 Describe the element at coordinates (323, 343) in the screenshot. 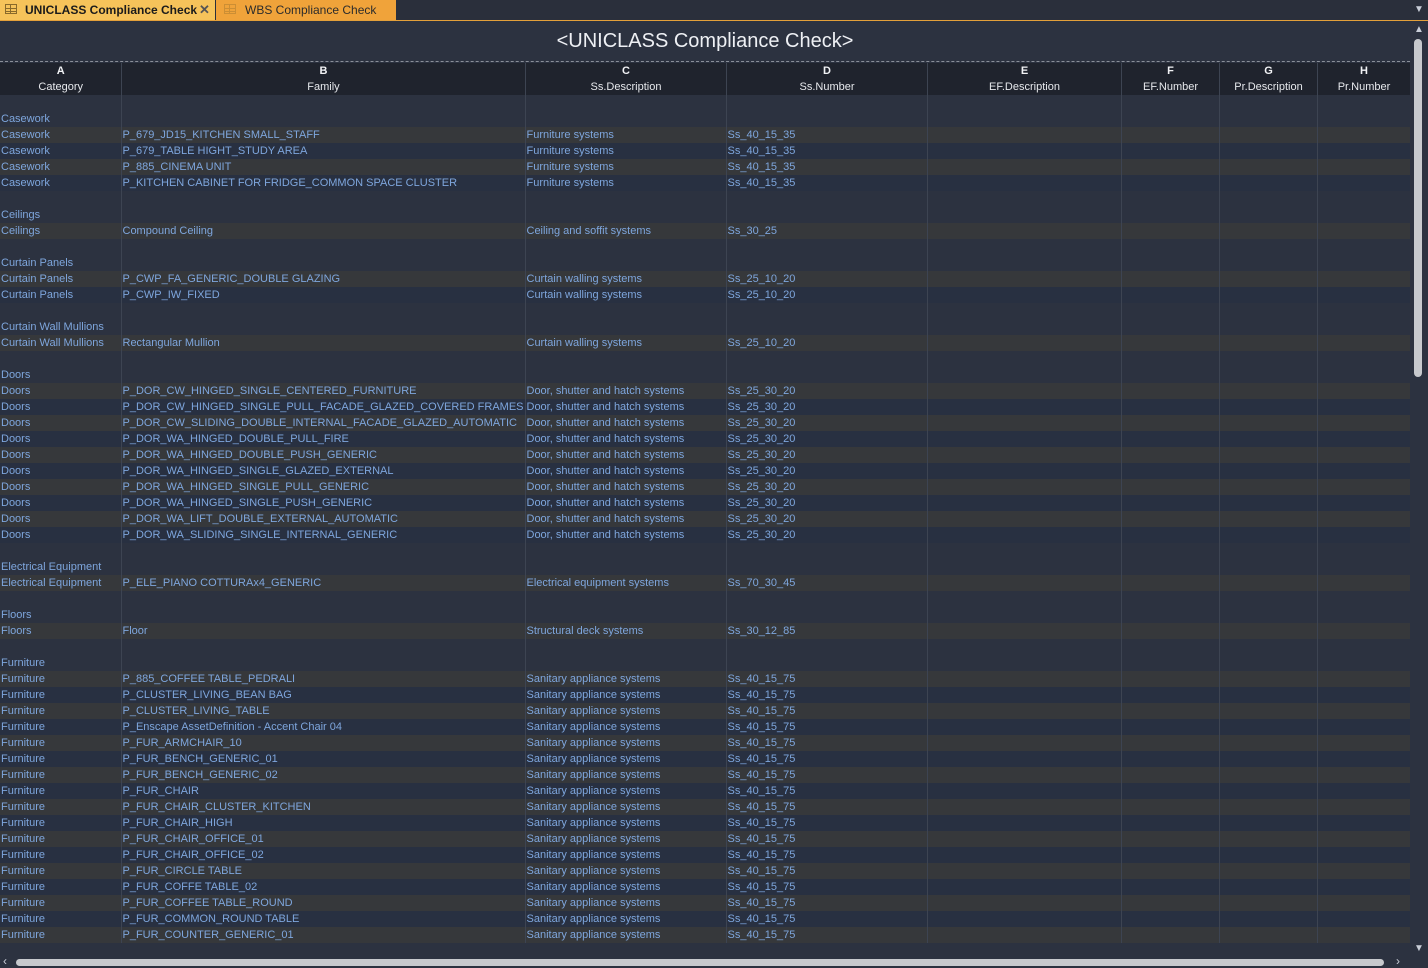

I see `cell-family: Rectangular Mullion` at that location.